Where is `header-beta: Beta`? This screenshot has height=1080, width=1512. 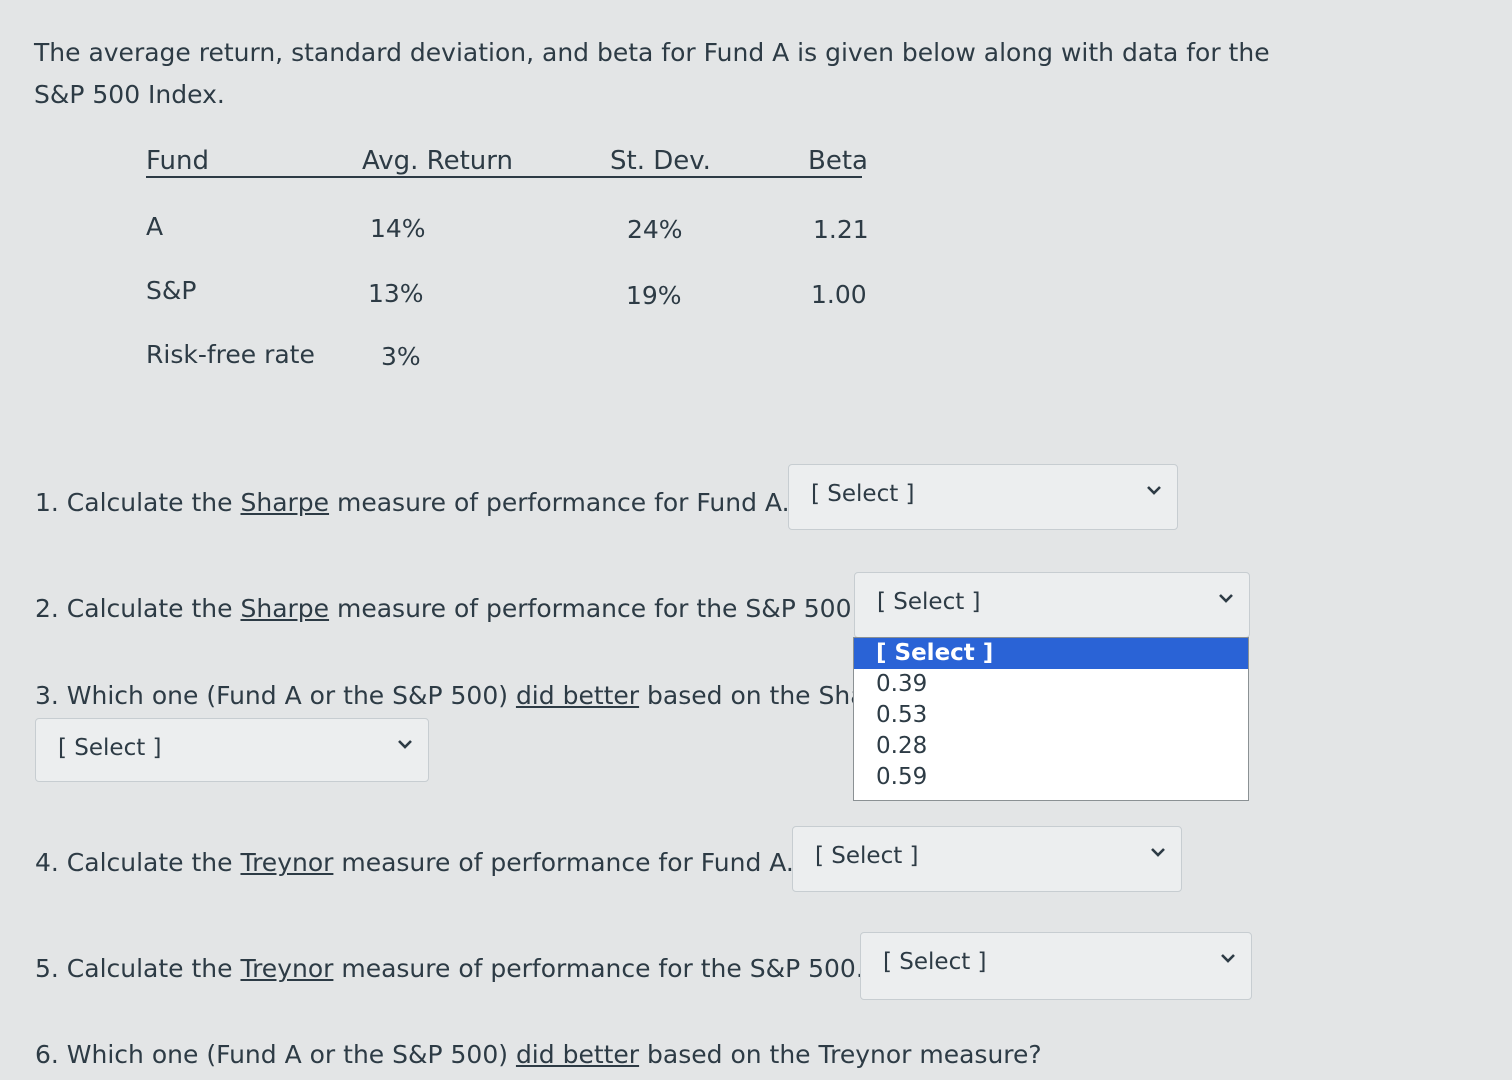
header-beta: Beta is located at coordinates (838, 161).